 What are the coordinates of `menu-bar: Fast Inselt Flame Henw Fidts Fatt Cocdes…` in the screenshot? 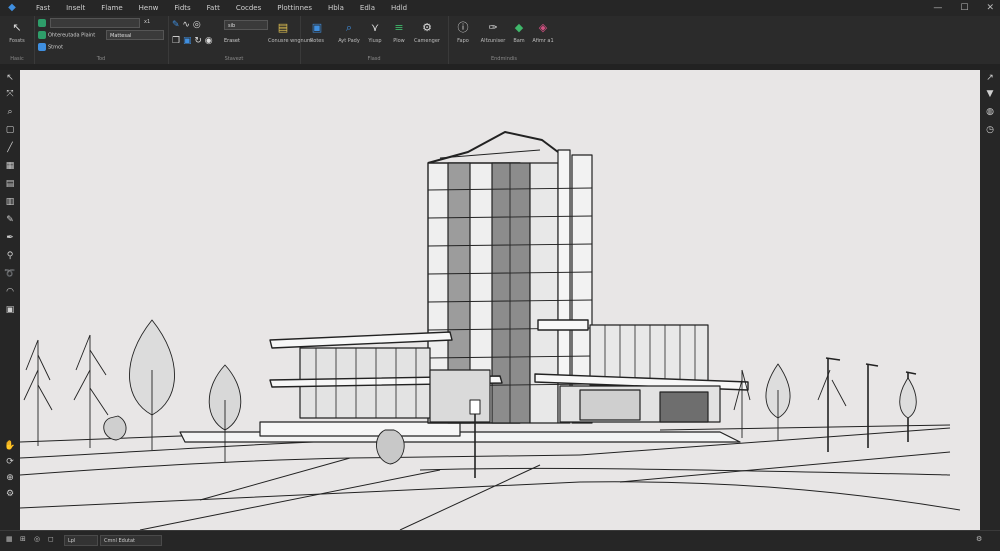 It's located at (221, 8).